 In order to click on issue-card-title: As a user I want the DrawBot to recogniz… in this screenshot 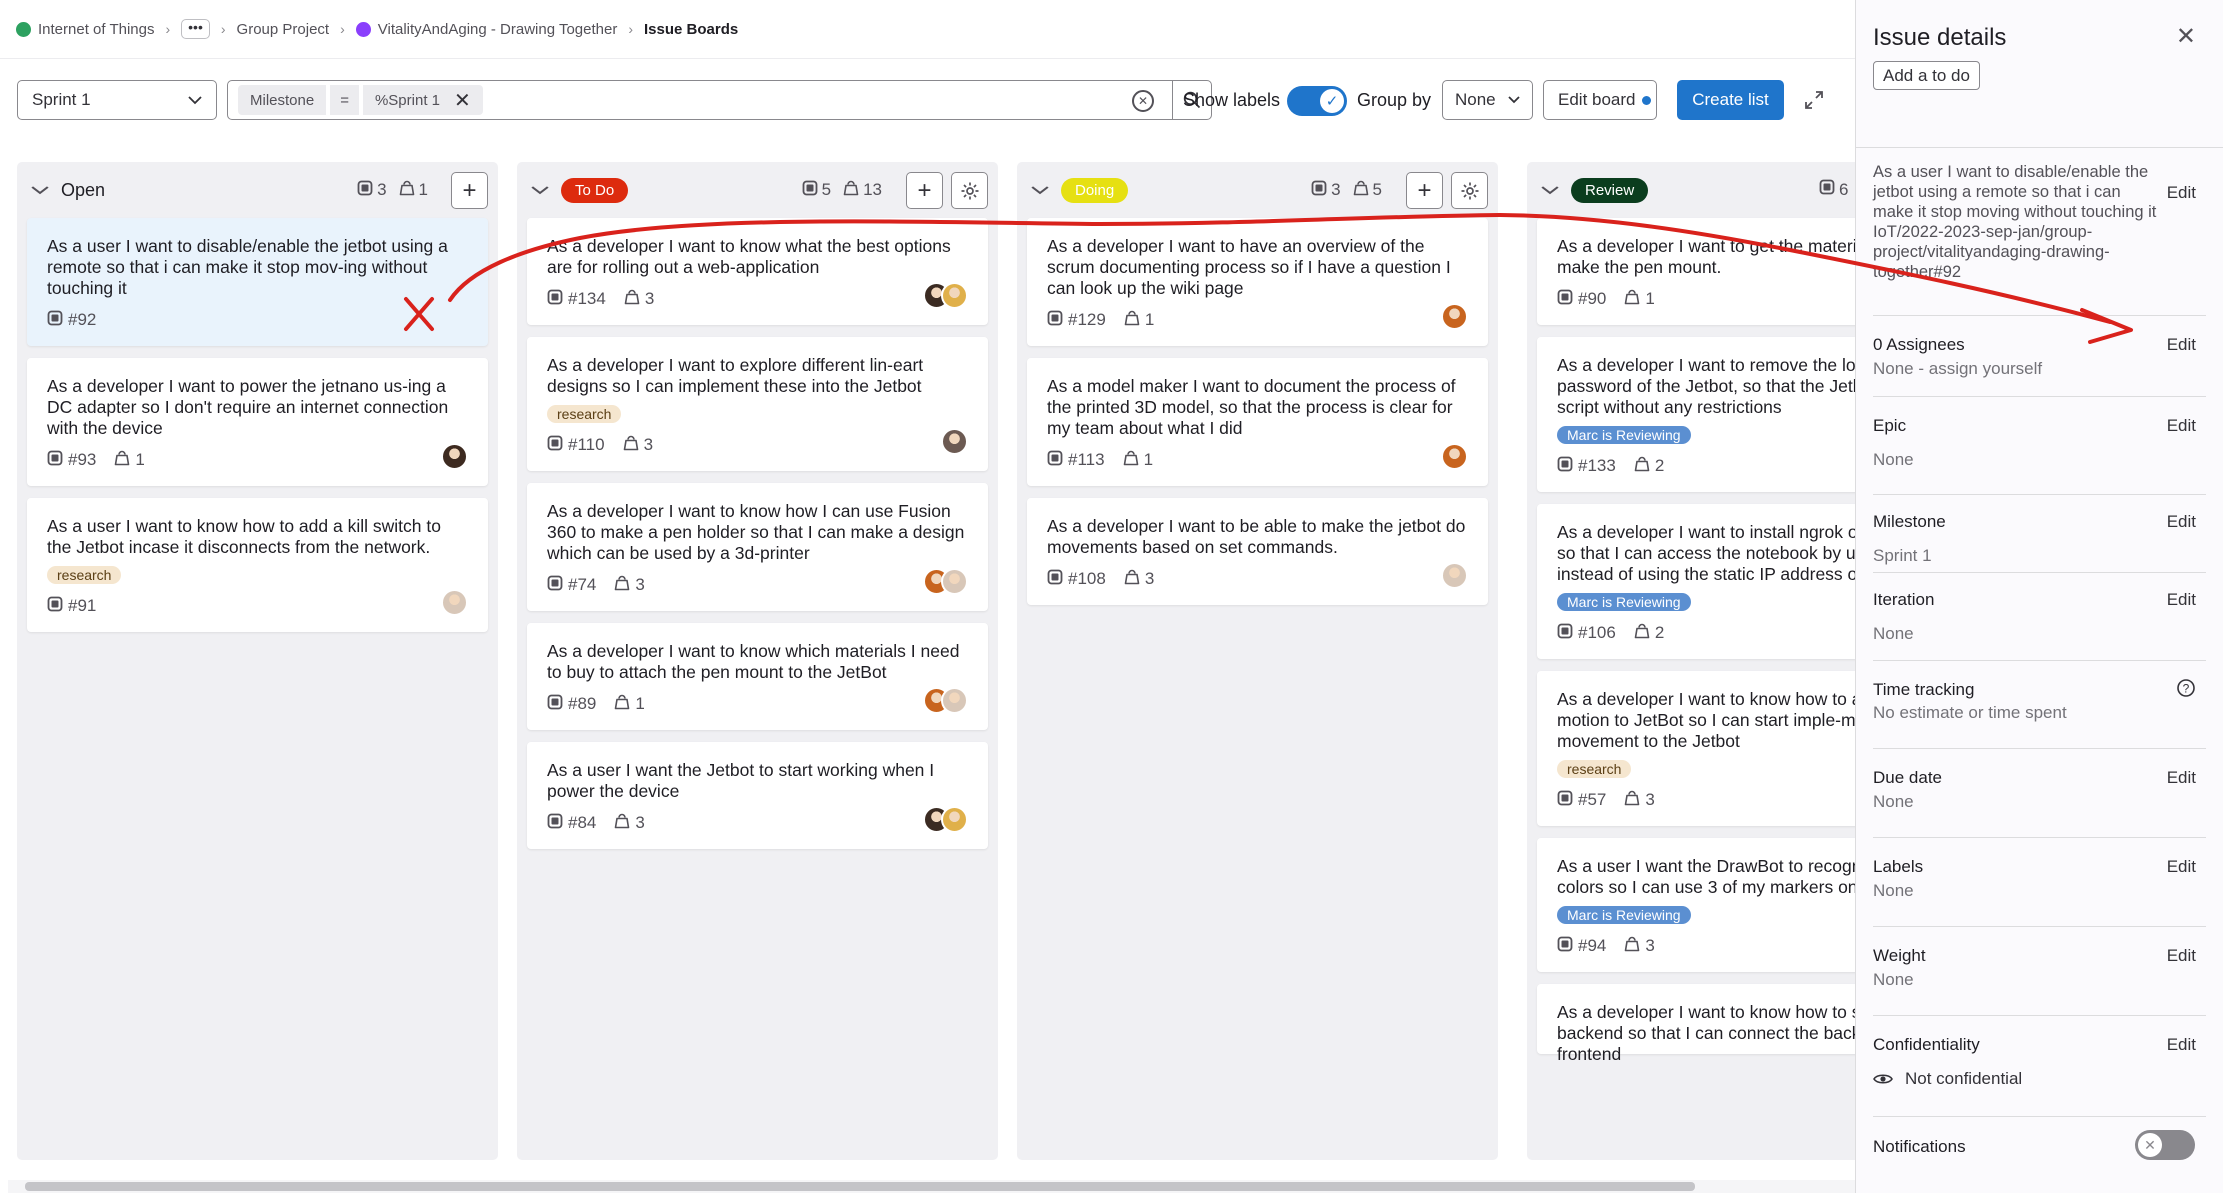, I will do `click(1706, 877)`.